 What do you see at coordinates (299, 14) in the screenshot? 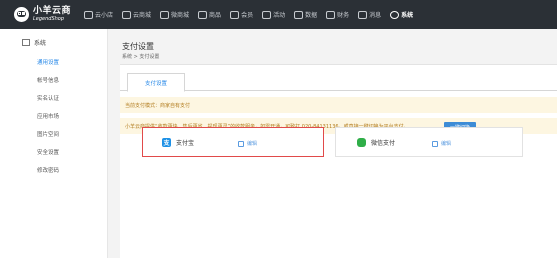
I see `chart-icon` at bounding box center [299, 14].